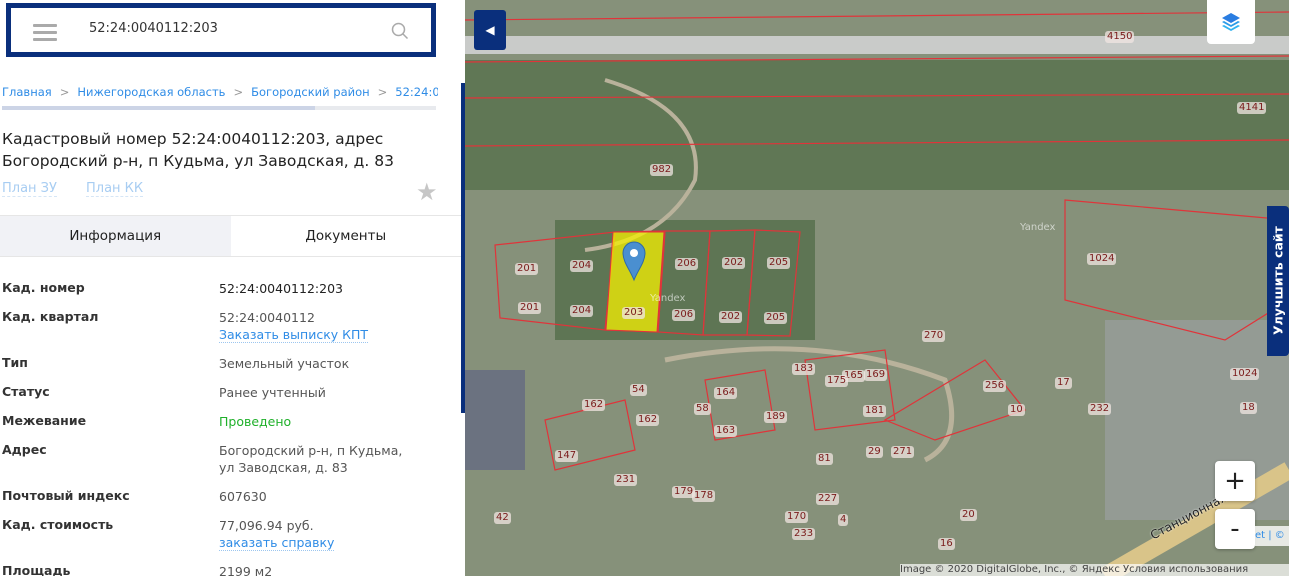  I want to click on chevron-left-icon: ◀, so click(490, 30).